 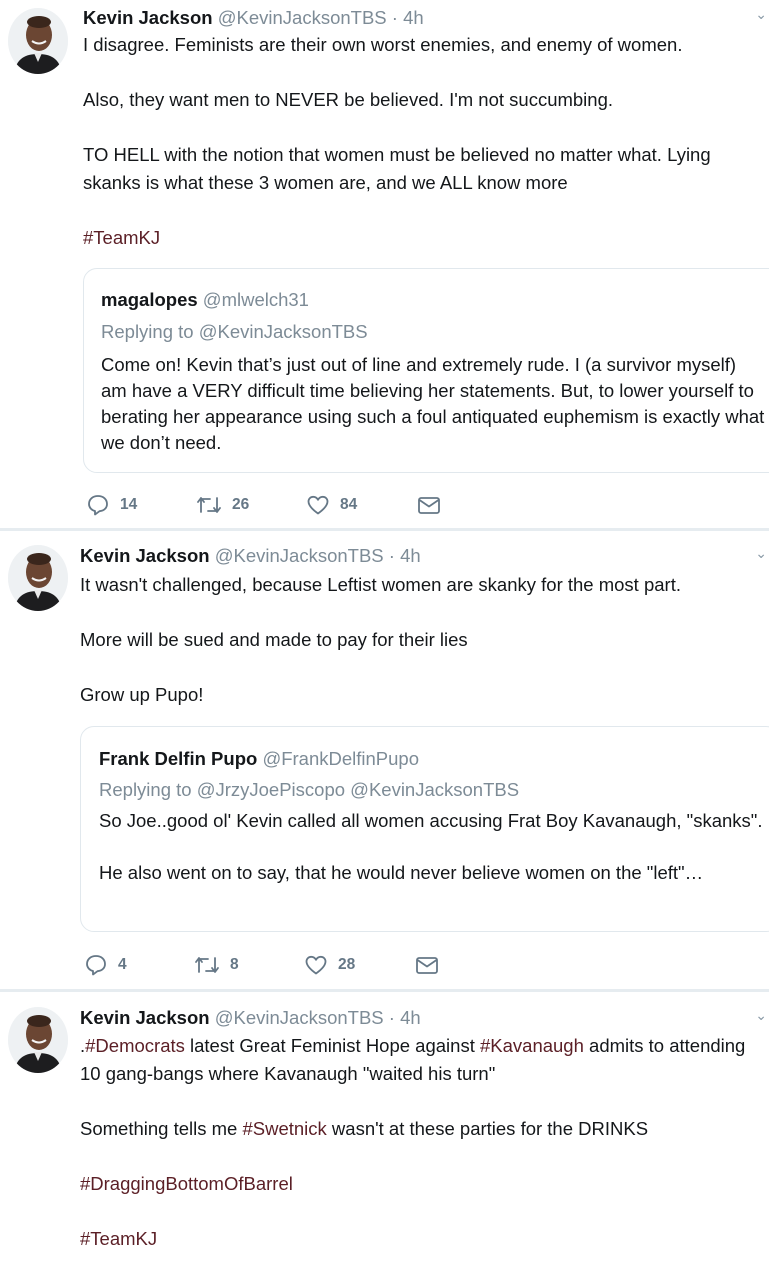 I want to click on quoted-author-handle: @FrankDelfinPupo, so click(x=341, y=758).